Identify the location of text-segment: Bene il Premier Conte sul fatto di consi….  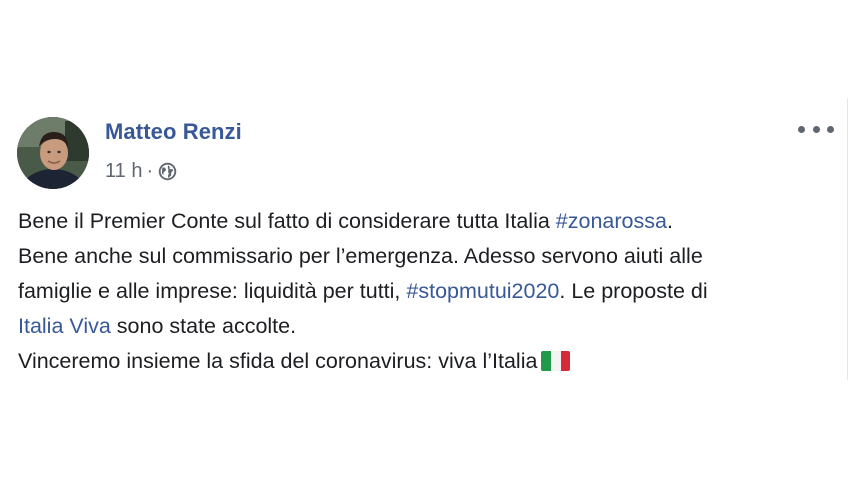
(287, 221).